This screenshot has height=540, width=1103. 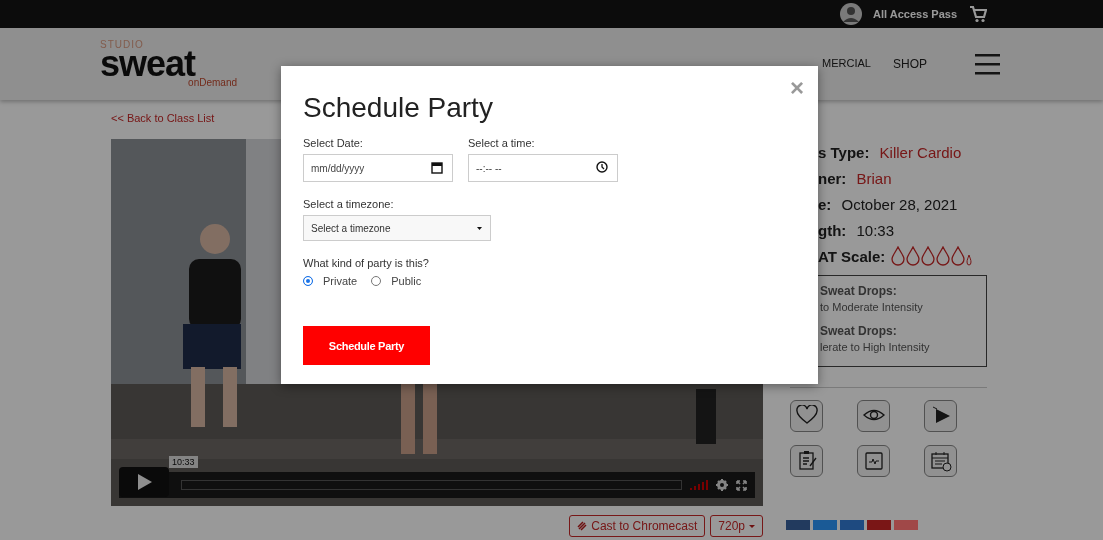 I want to click on clock-icon, so click(x=602, y=167).